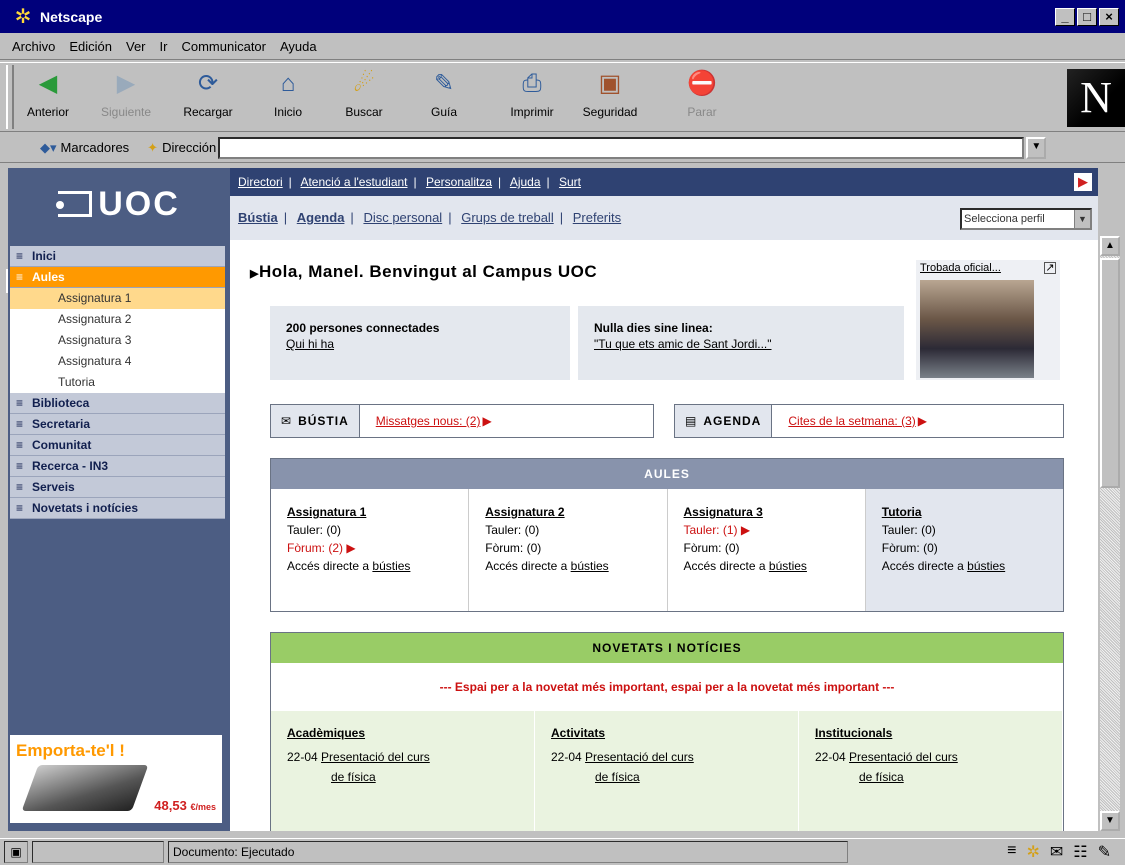 The image size is (1125, 865). I want to click on toolbar-grip, so click(10, 97).